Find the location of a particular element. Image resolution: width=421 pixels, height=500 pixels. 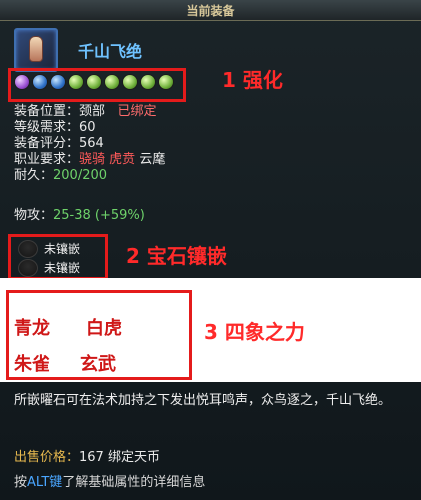

item-icon is located at coordinates (36, 50).